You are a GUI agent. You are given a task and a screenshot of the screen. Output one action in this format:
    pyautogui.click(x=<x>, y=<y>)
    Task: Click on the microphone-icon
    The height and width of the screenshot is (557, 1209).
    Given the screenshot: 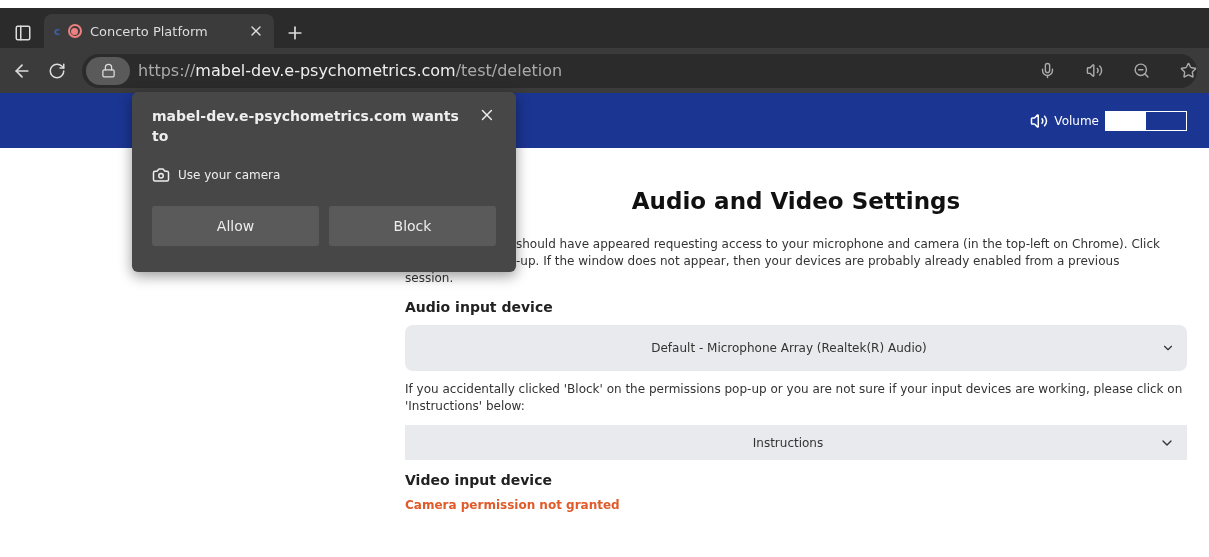 What is the action you would take?
    pyautogui.click(x=1047, y=70)
    